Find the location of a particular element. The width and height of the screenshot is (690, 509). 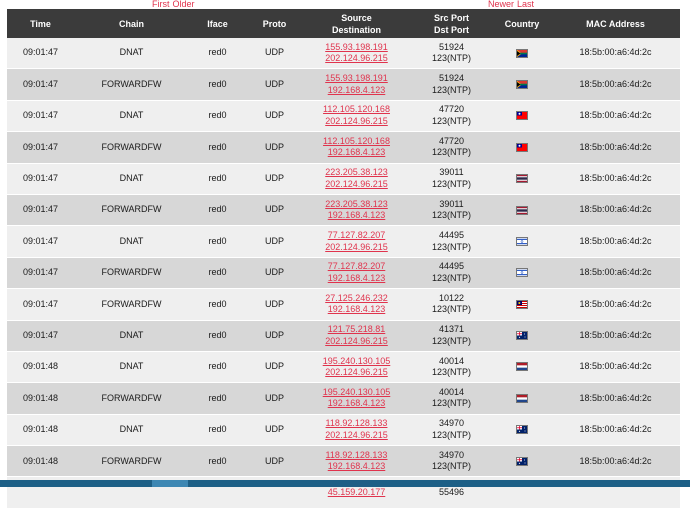

column-header-iface: Iface is located at coordinates (217, 23).